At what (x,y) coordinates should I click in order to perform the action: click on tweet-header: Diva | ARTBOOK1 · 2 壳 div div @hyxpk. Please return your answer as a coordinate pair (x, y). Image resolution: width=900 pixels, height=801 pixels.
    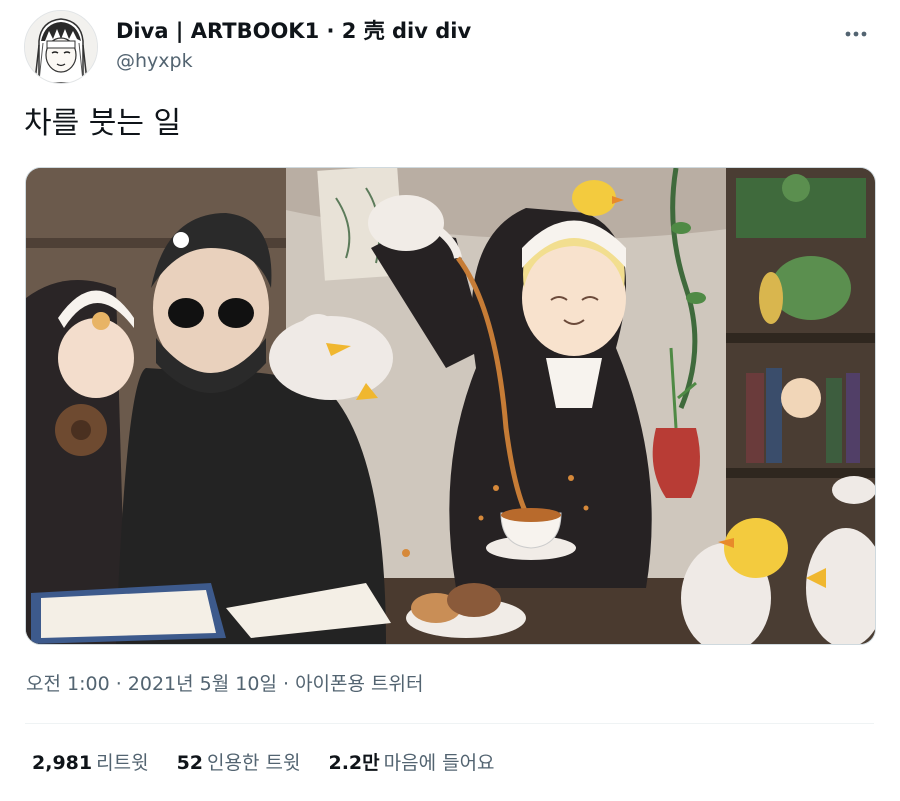
    Looking at the image, I should click on (450, 48).